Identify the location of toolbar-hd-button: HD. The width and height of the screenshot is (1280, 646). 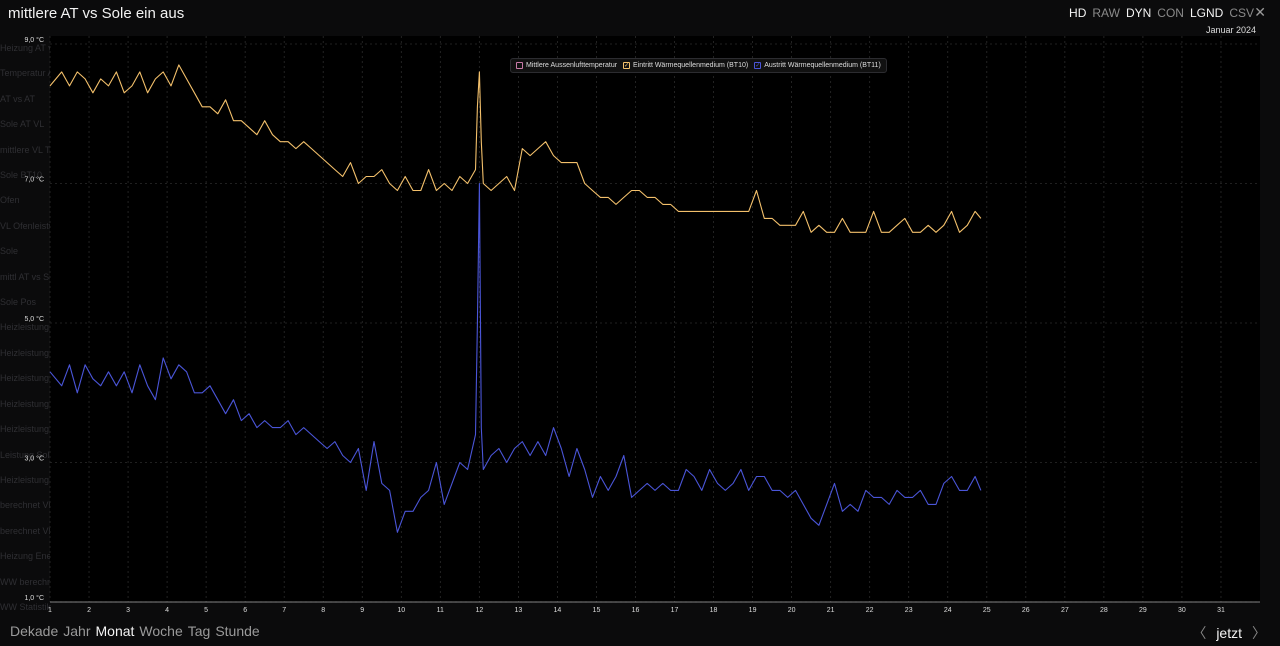
(1077, 13).